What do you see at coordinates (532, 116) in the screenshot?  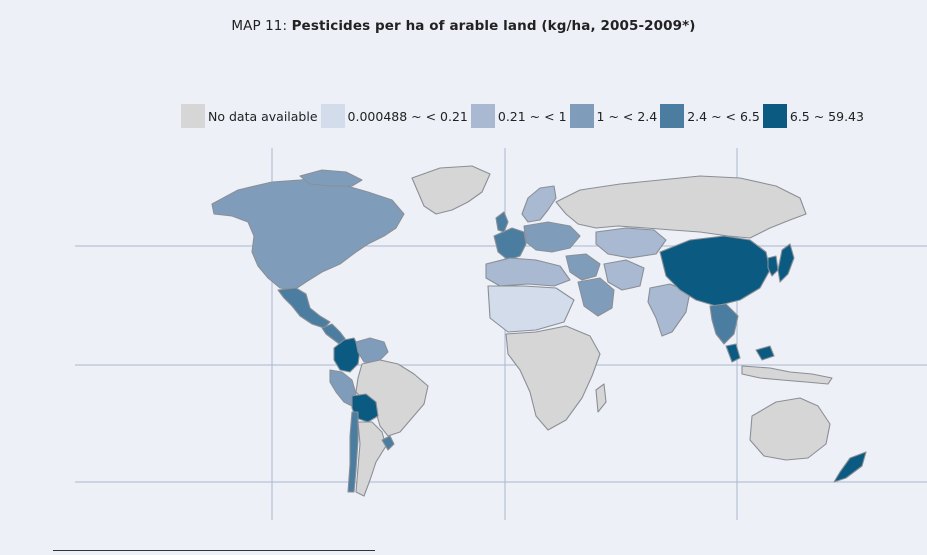 I see `legend-label-class-2: 0.21 ~ < 1` at bounding box center [532, 116].